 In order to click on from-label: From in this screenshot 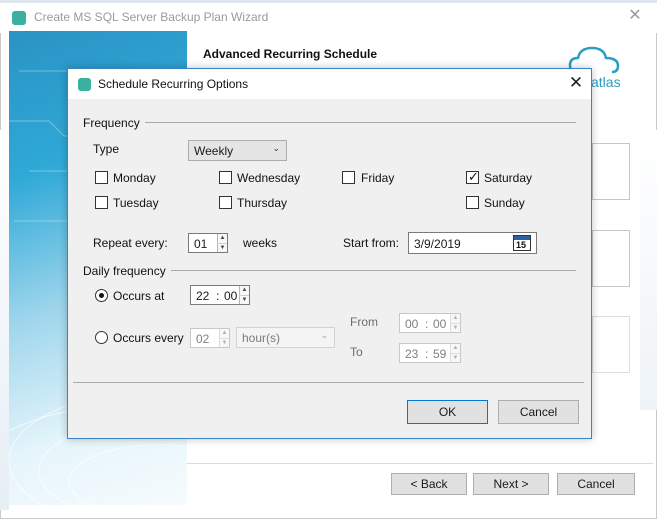, I will do `click(364, 322)`.